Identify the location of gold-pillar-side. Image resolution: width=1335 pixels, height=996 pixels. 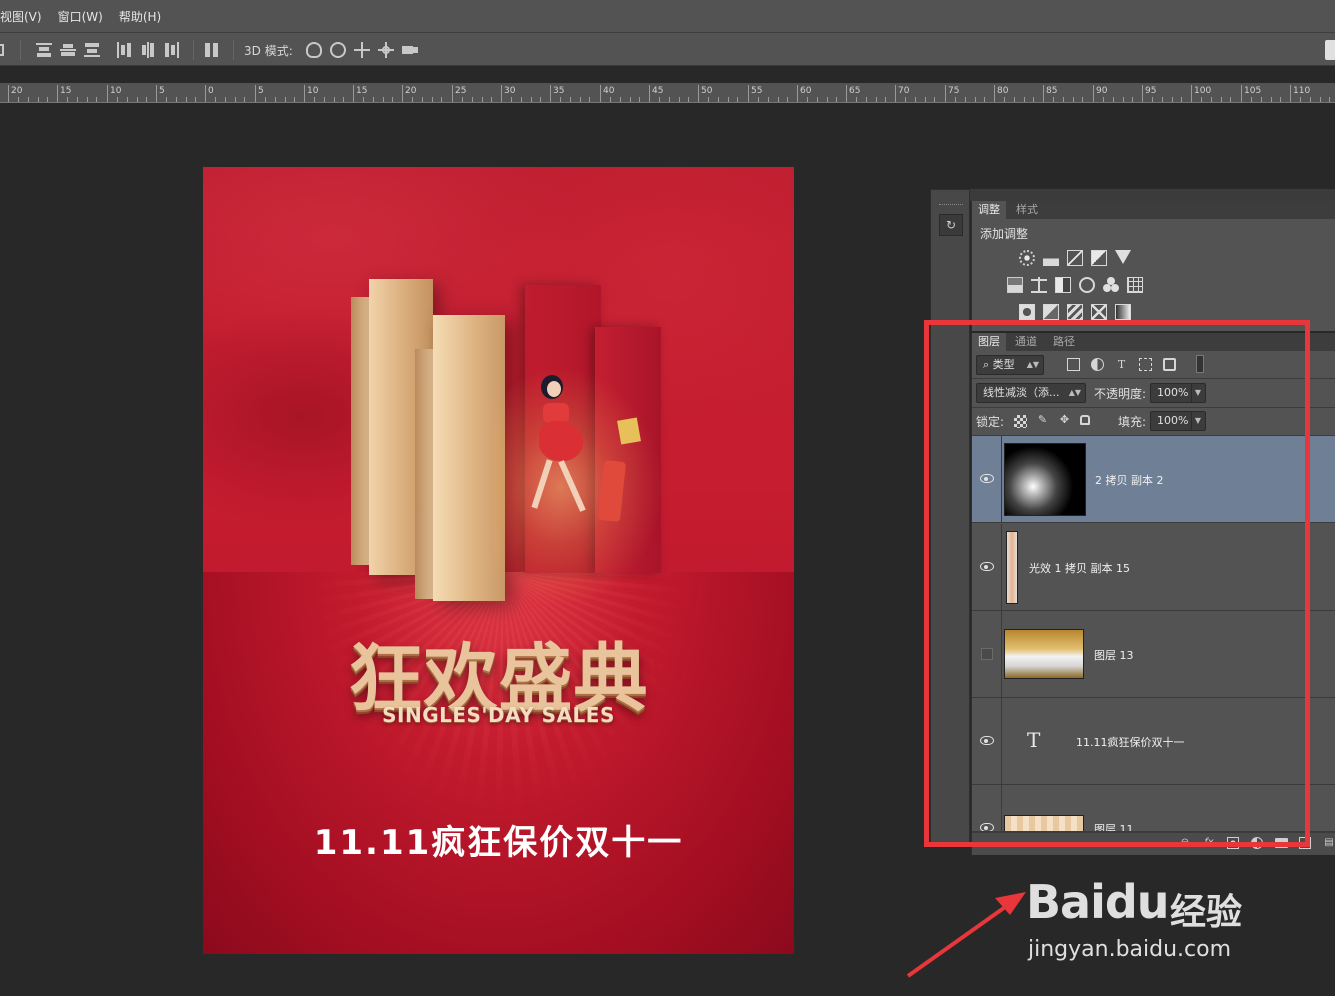
(425, 474).